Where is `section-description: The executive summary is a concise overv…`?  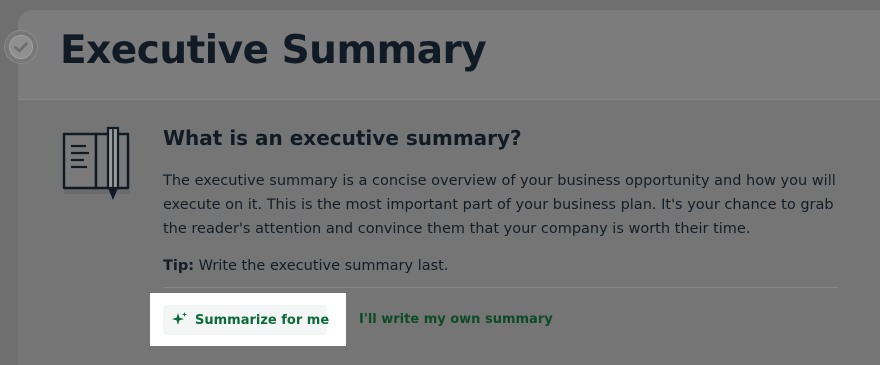 section-description: The executive summary is a concise overv… is located at coordinates (499, 205).